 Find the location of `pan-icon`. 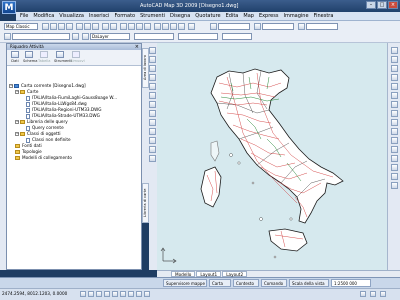

pan-icon is located at coordinates (123, 26).